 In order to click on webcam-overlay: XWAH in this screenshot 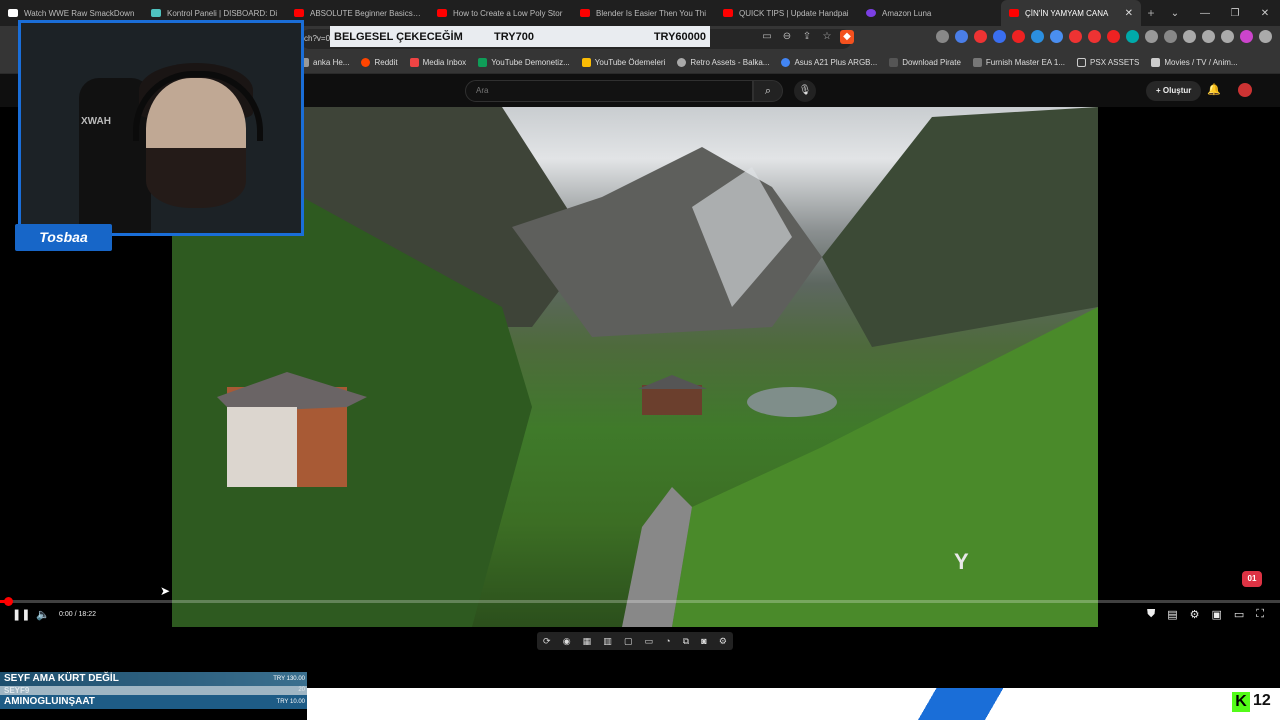, I will do `click(161, 128)`.